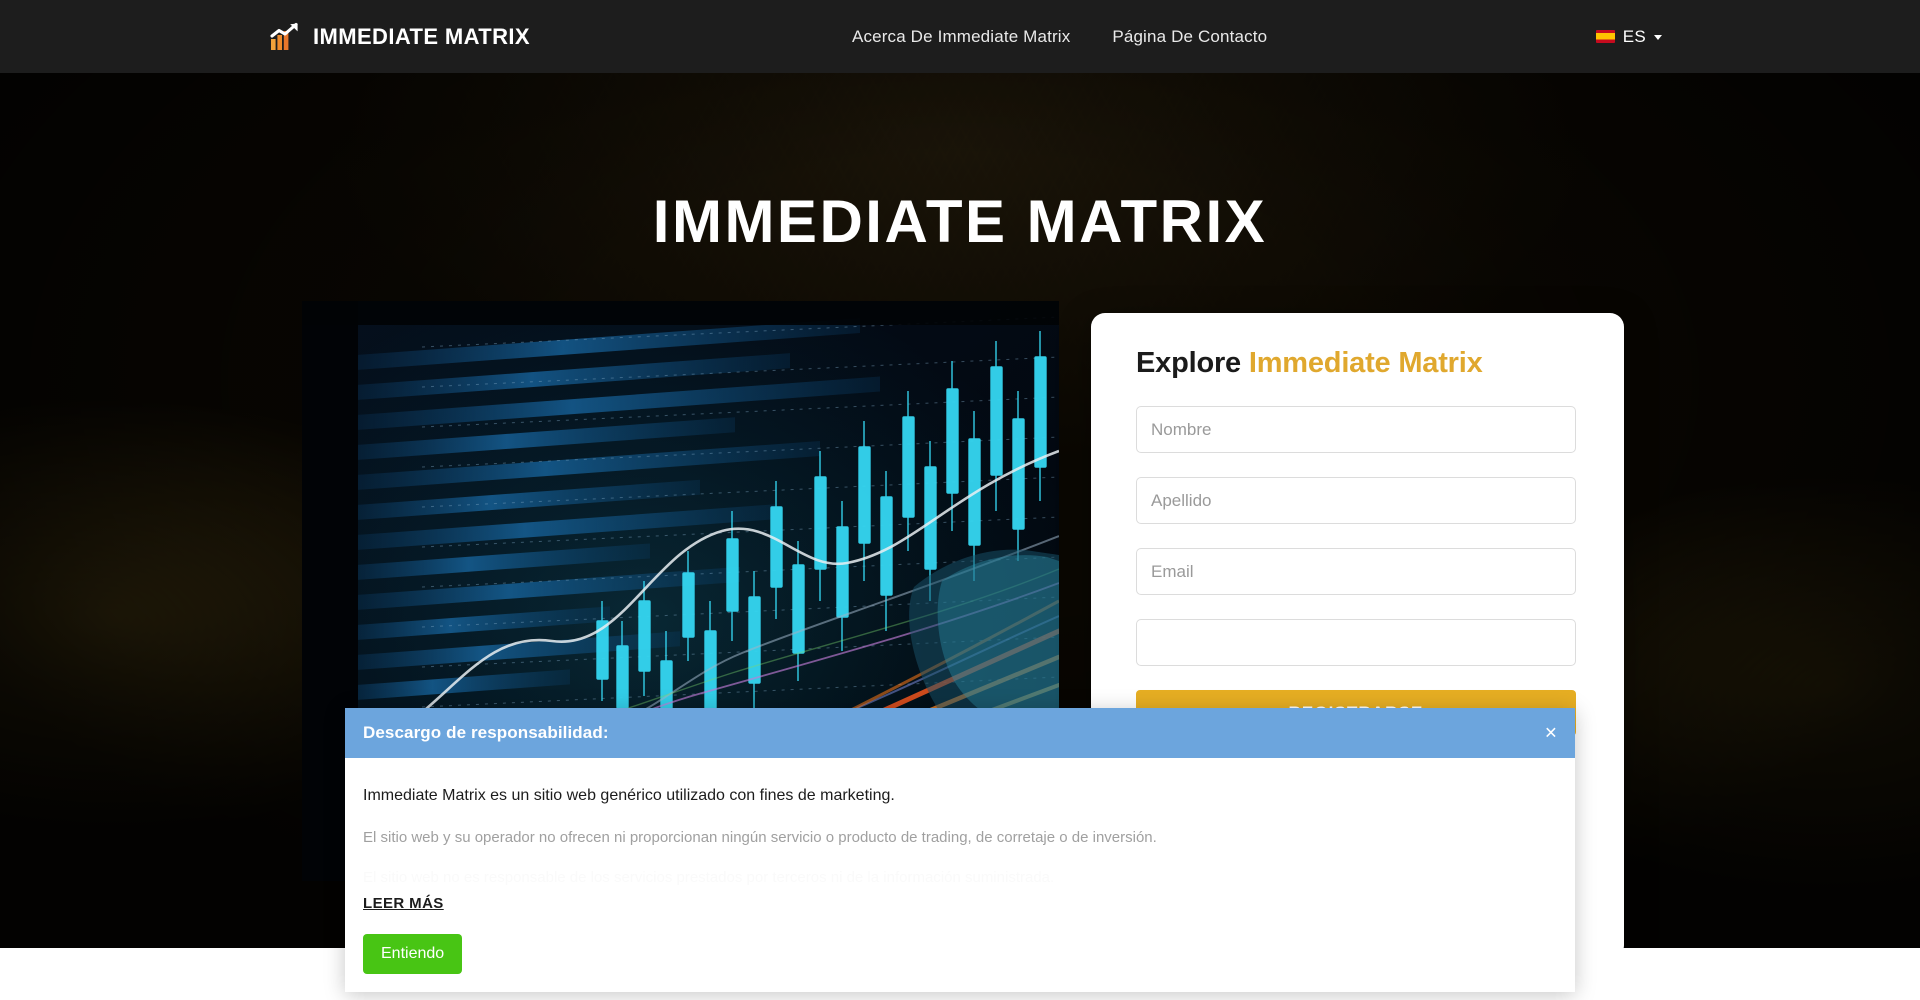 The width and height of the screenshot is (1920, 1000). I want to click on hero-title: IMMEDIATE MATRIX, so click(960, 221).